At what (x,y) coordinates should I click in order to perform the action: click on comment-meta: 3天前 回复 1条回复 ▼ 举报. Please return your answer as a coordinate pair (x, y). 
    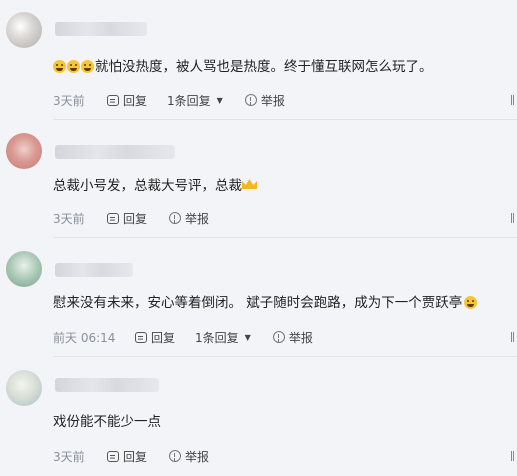
    Looking at the image, I should click on (169, 100).